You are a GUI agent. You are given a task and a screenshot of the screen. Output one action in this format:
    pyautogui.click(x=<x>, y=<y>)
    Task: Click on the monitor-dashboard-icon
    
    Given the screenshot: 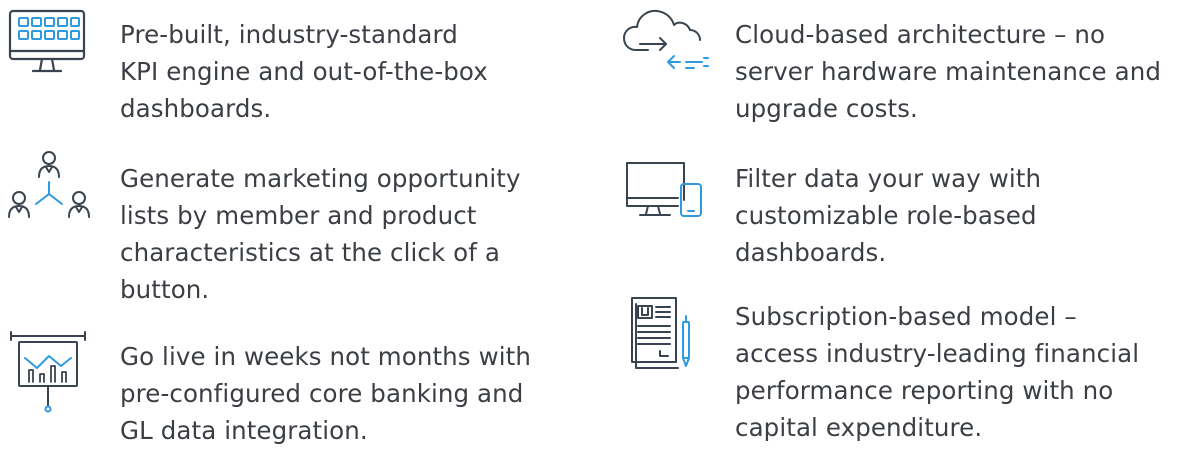 What is the action you would take?
    pyautogui.click(x=53, y=54)
    